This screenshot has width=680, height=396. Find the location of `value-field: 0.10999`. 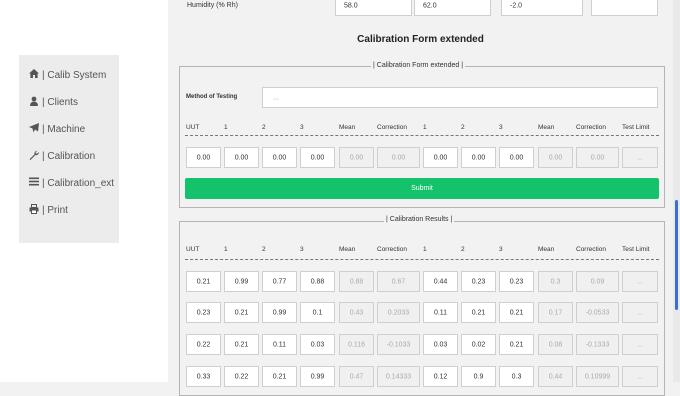

value-field: 0.10999 is located at coordinates (597, 376).